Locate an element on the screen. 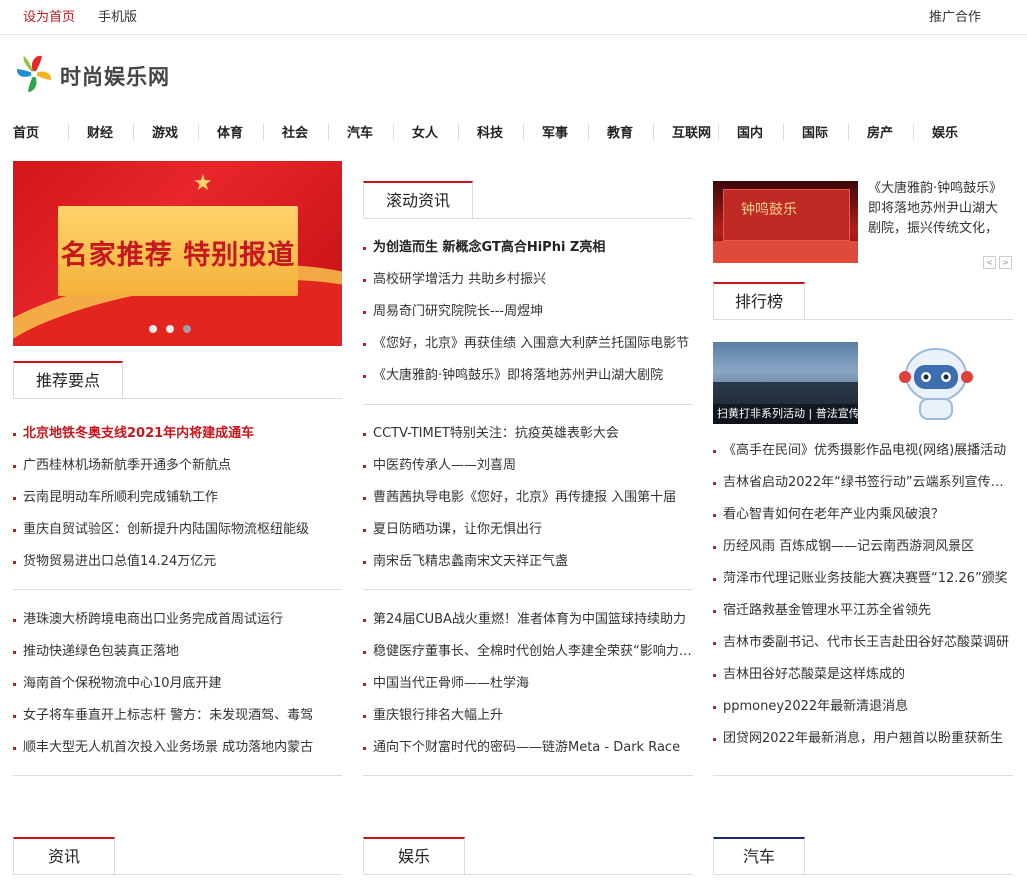 The image size is (1027, 893). ranking-image-caption: 扫黄打非系列活动 | 普法宣传 is located at coordinates (785, 414).